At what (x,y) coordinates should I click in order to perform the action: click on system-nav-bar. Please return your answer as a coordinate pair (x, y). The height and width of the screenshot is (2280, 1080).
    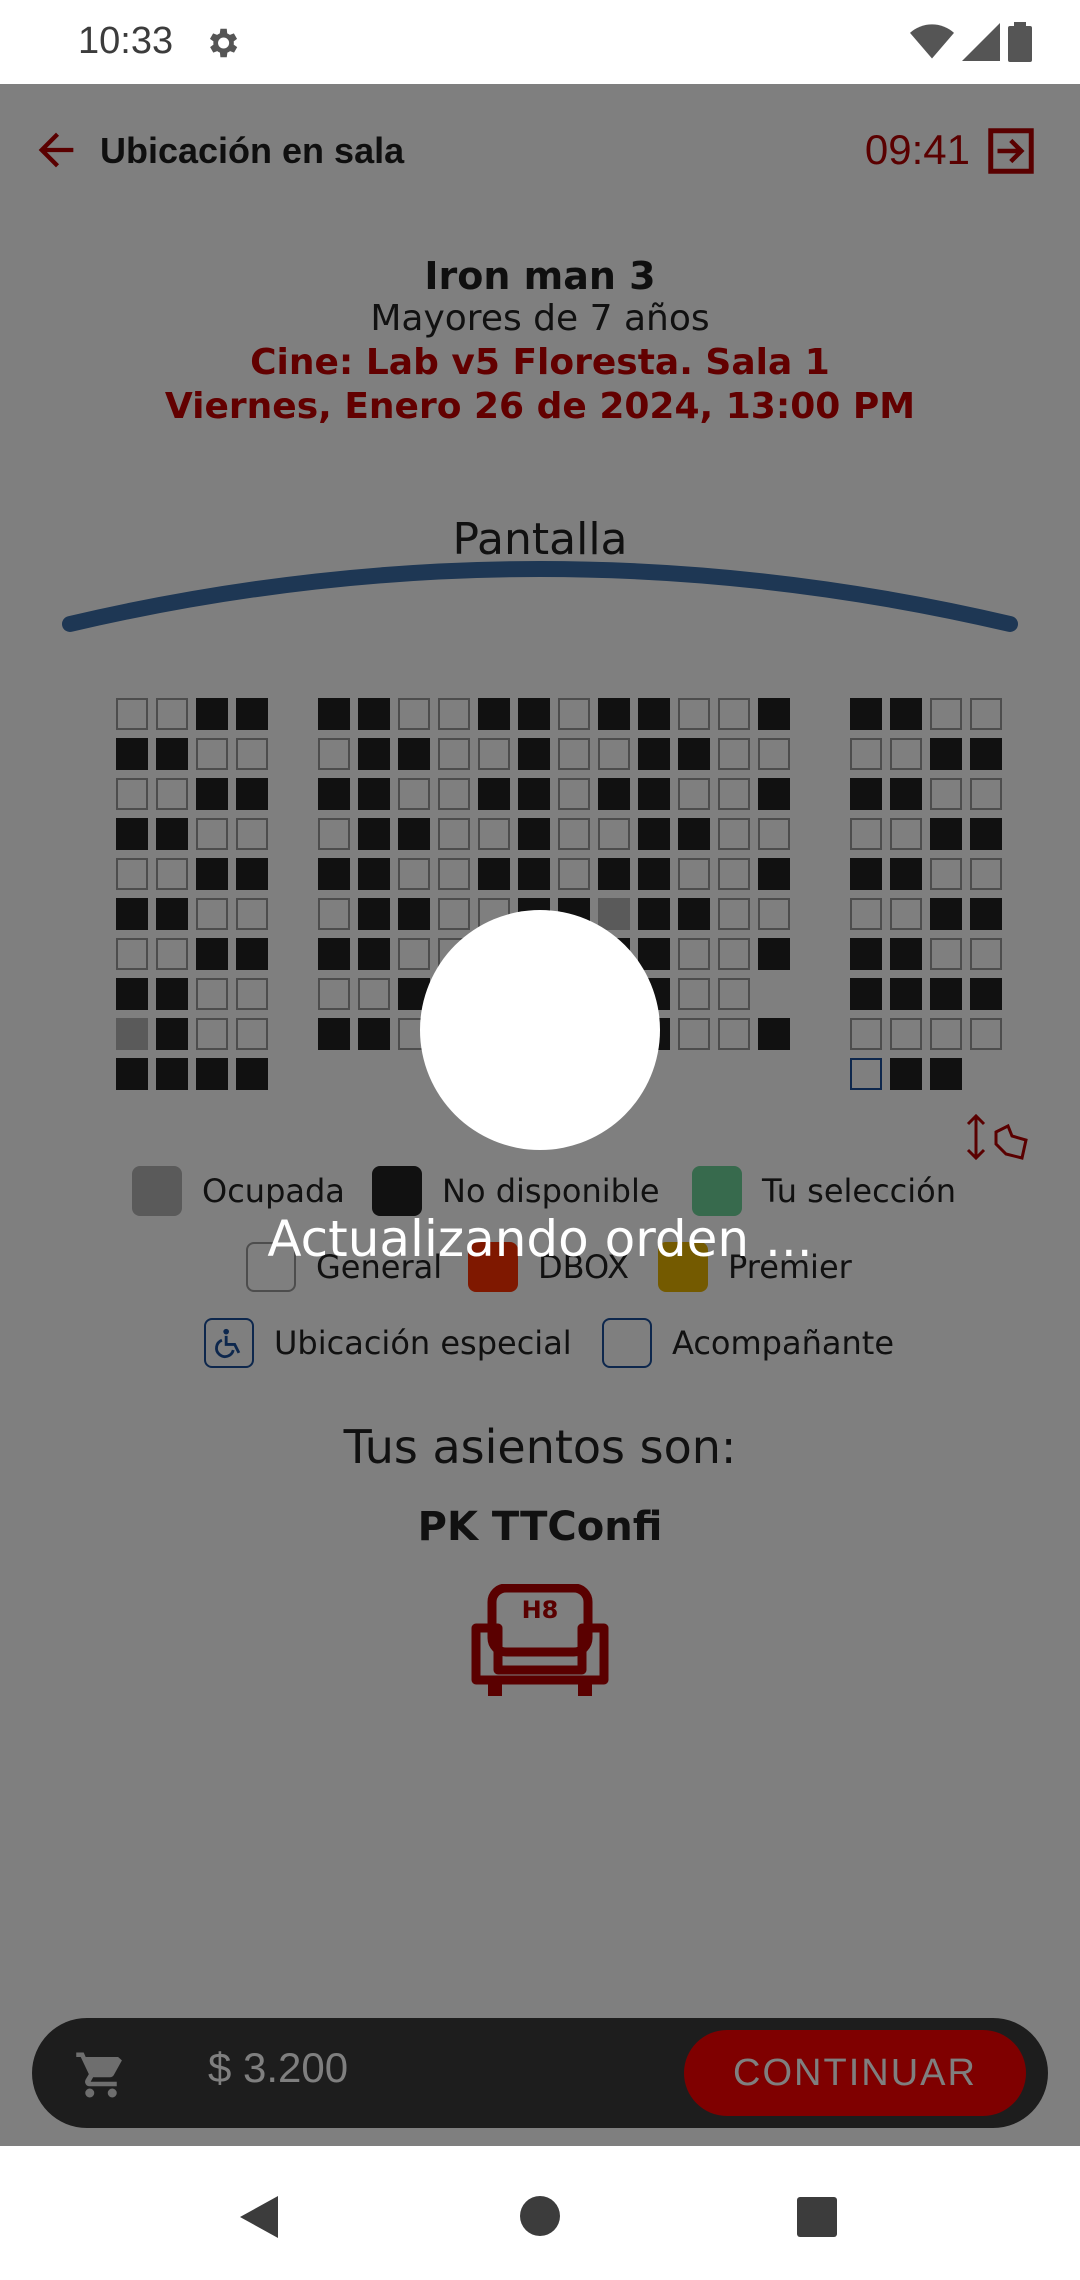
    Looking at the image, I should click on (540, 2213).